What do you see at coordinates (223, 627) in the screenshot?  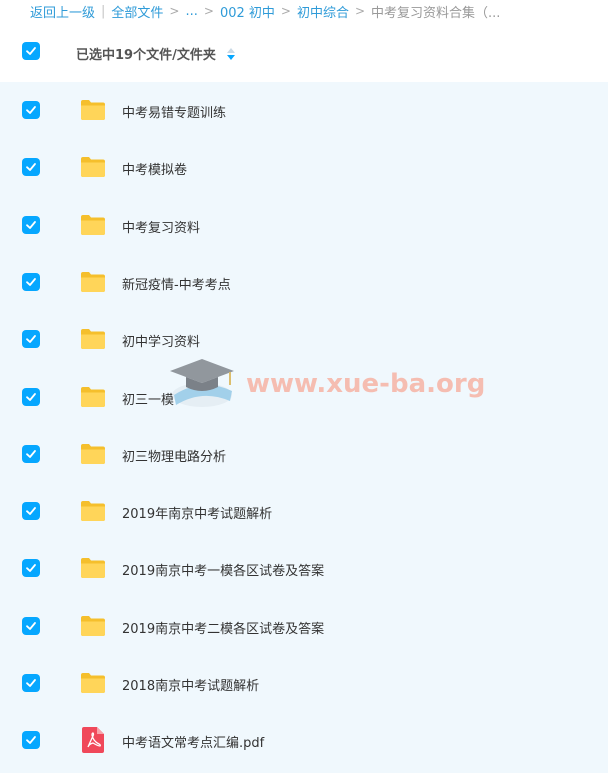 I see `file-name: 2019南京中考二模各区试卷及答案` at bounding box center [223, 627].